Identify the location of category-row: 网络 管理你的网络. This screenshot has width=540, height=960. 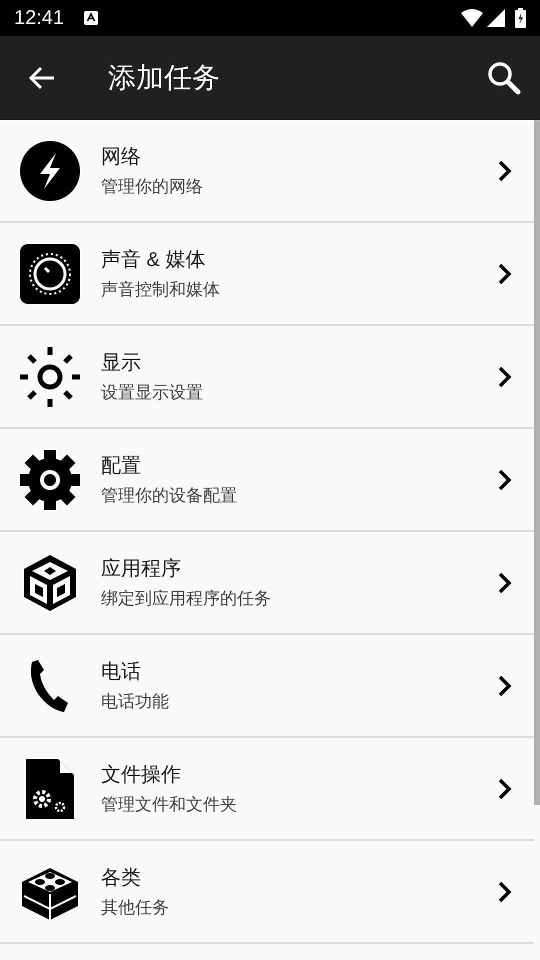
(267, 171).